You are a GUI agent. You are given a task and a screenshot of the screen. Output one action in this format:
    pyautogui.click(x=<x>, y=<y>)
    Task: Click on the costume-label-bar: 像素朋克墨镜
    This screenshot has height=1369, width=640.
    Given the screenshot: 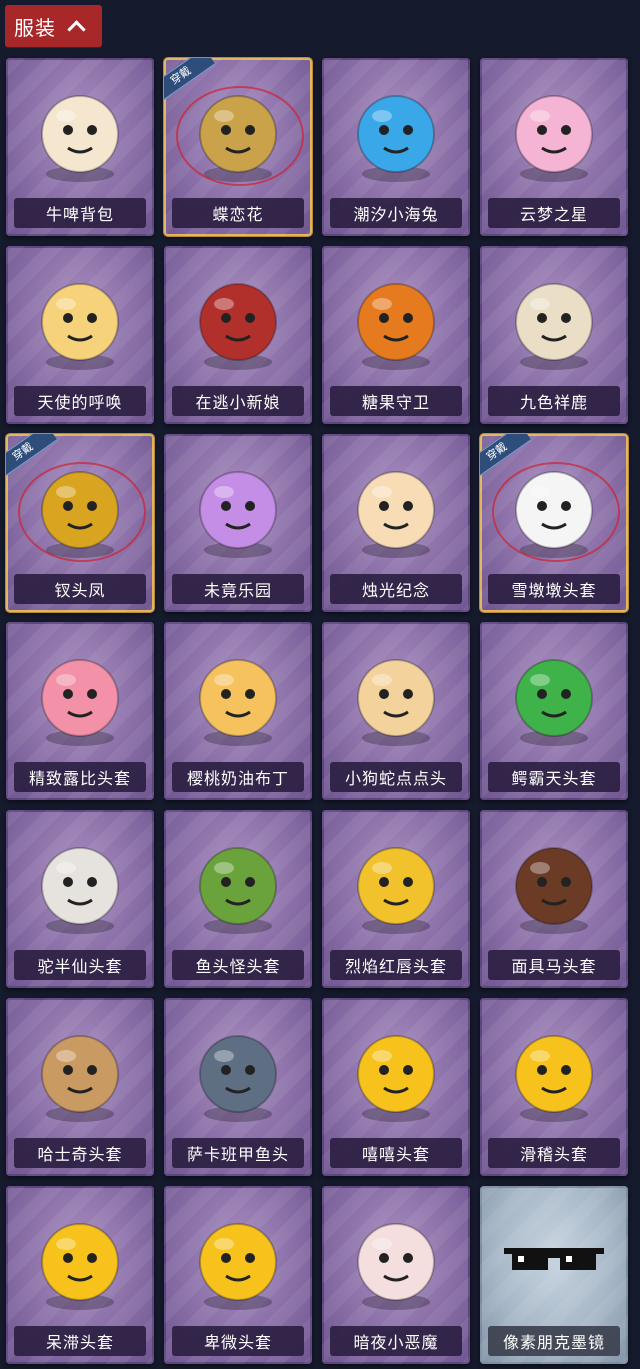 What is the action you would take?
    pyautogui.click(x=554, y=1341)
    